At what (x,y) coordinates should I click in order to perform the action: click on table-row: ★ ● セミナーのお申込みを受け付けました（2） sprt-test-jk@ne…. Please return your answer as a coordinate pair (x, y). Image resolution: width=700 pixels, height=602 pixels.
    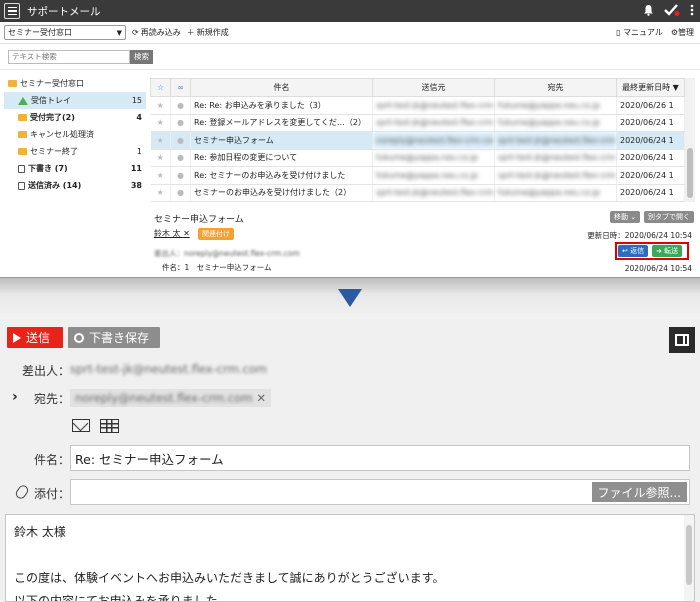
    Looking at the image, I should click on (417, 193).